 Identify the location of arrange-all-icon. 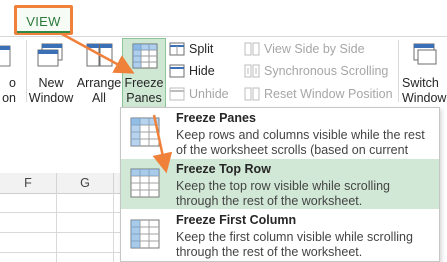
(99, 55).